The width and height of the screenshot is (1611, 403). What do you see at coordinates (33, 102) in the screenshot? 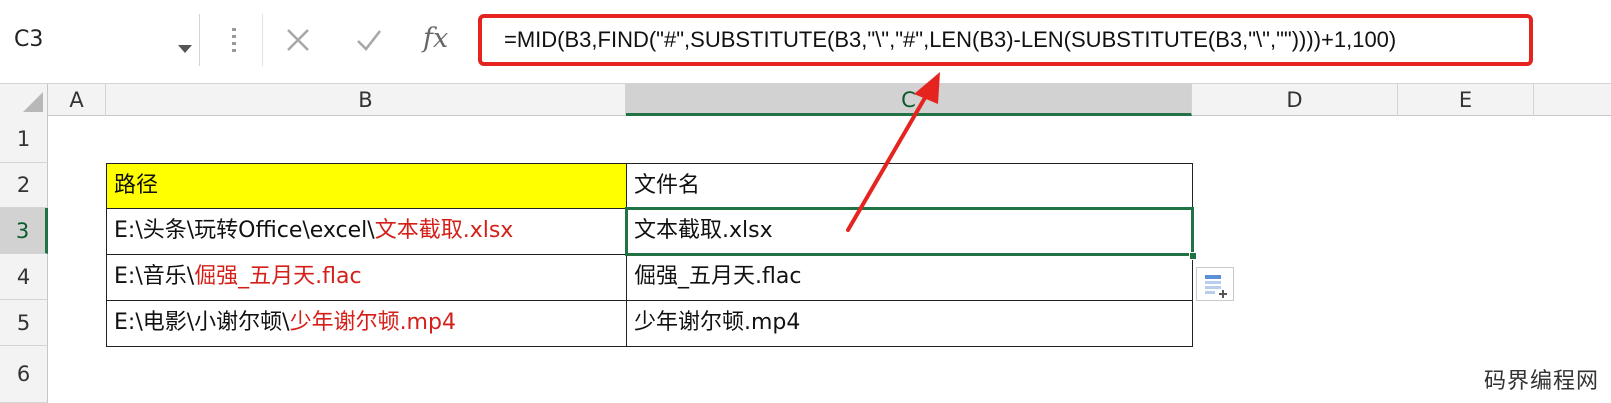
I see `select-all-icon` at bounding box center [33, 102].